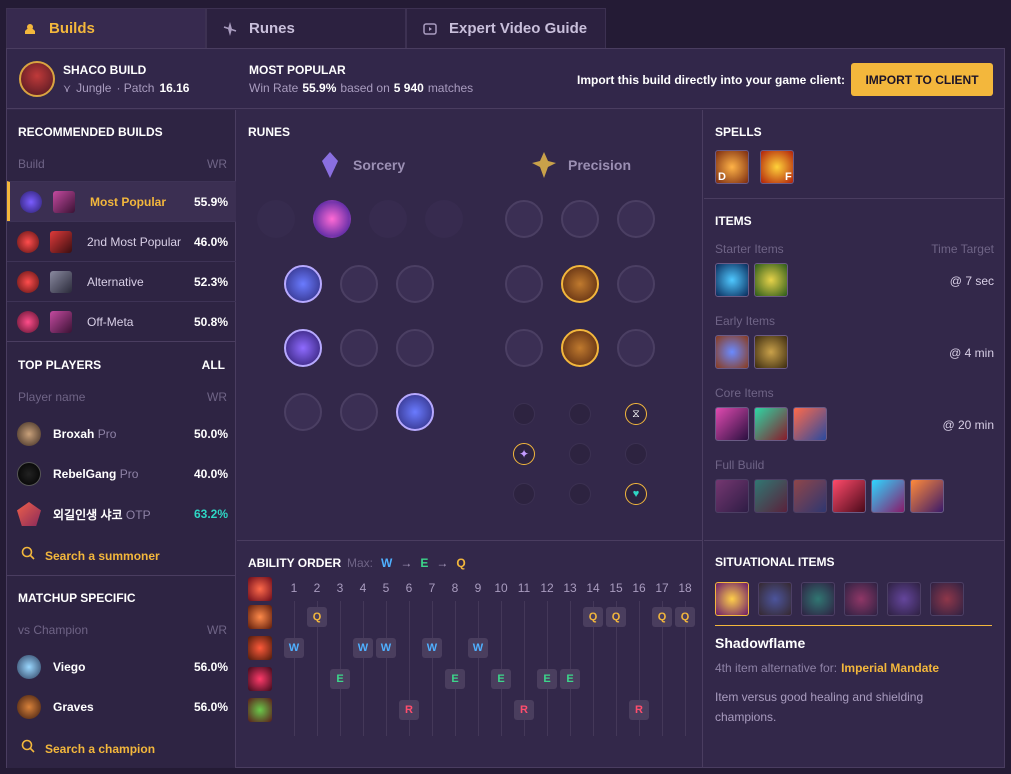  What do you see at coordinates (121, 281) in the screenshot?
I see `build-row-alternative: Alternative 52.3%` at bounding box center [121, 281].